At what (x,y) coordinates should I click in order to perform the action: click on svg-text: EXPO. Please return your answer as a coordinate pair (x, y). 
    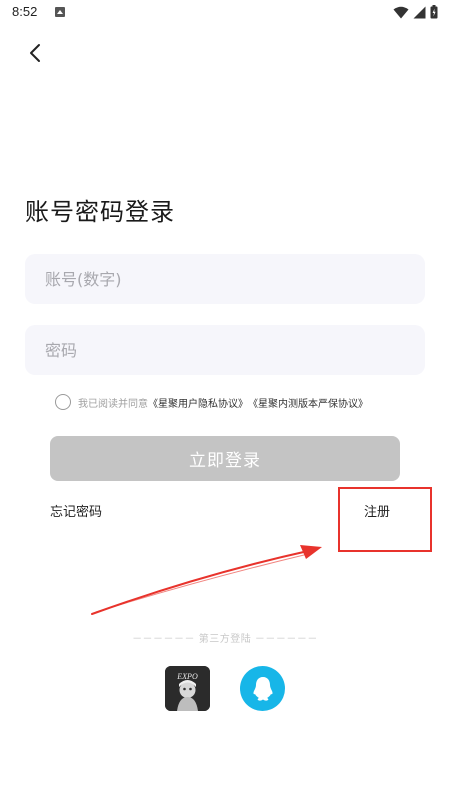
    Looking at the image, I should click on (187, 676).